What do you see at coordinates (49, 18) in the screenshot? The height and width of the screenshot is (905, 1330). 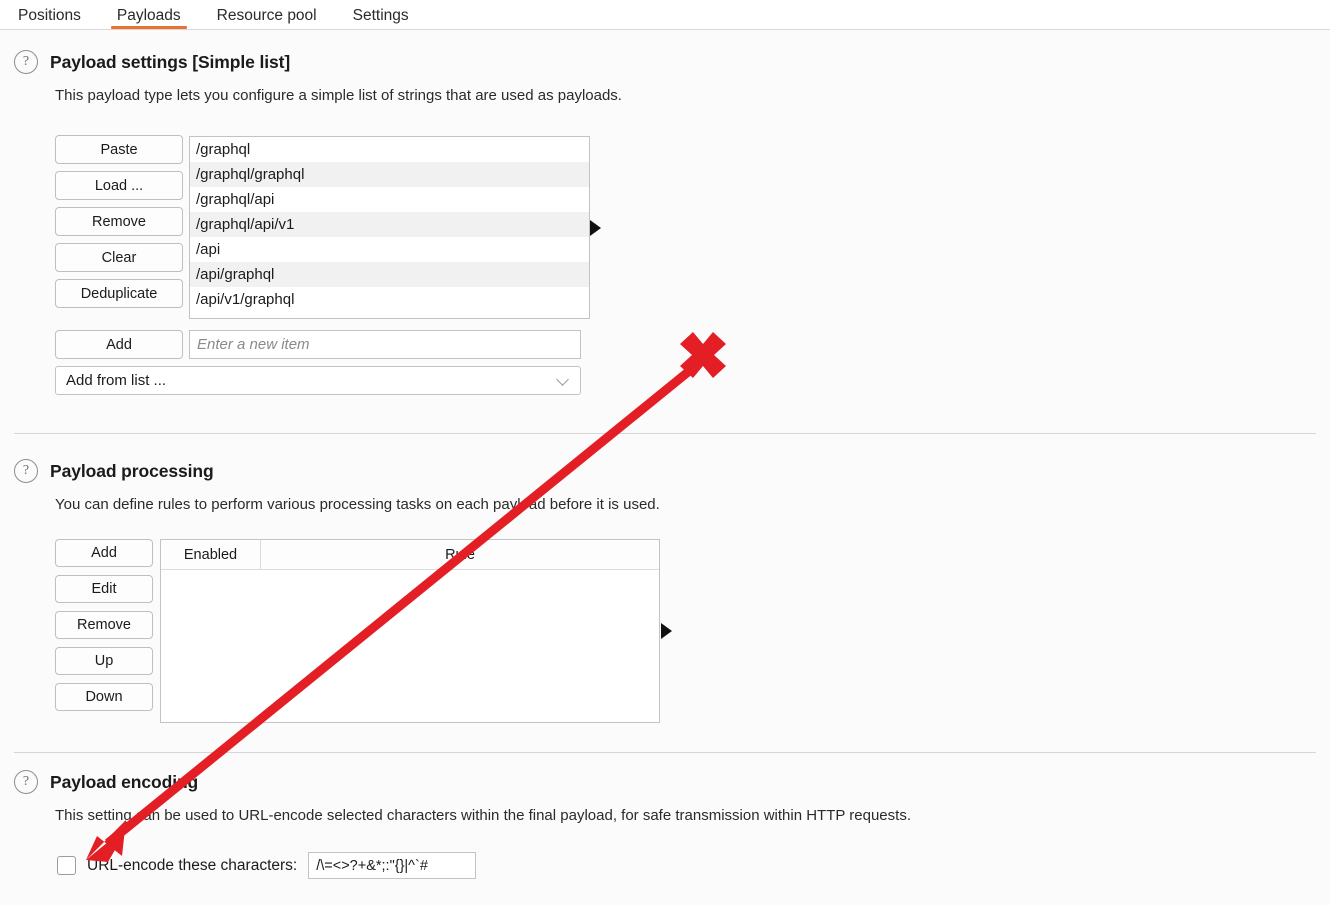 I see `tab-positions: Positions` at bounding box center [49, 18].